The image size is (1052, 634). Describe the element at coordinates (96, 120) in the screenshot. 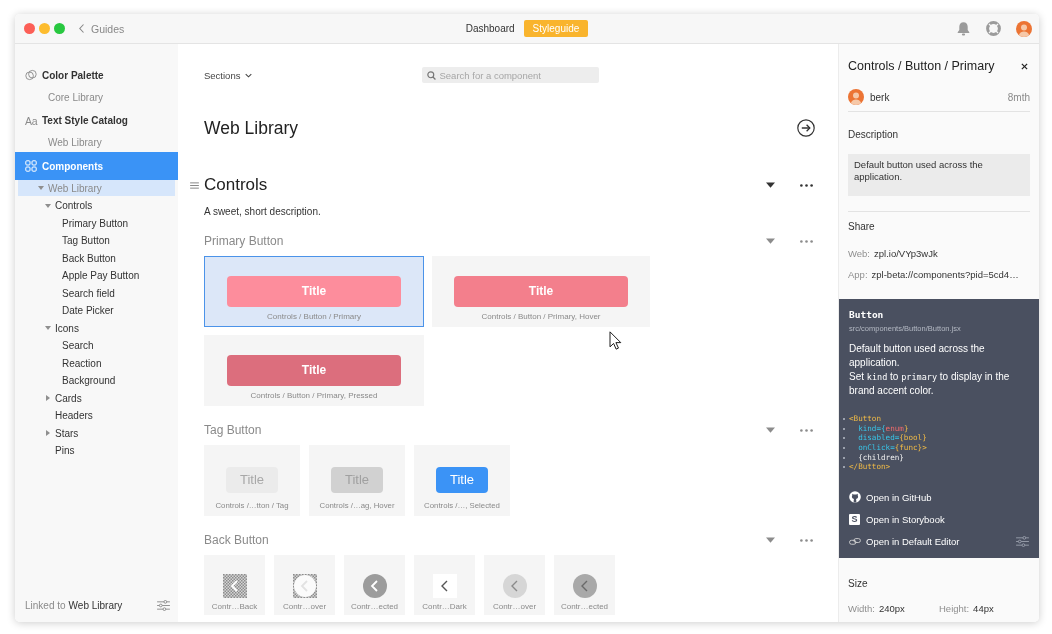

I see `sidebar-section: Aa Text Style Catalog` at that location.